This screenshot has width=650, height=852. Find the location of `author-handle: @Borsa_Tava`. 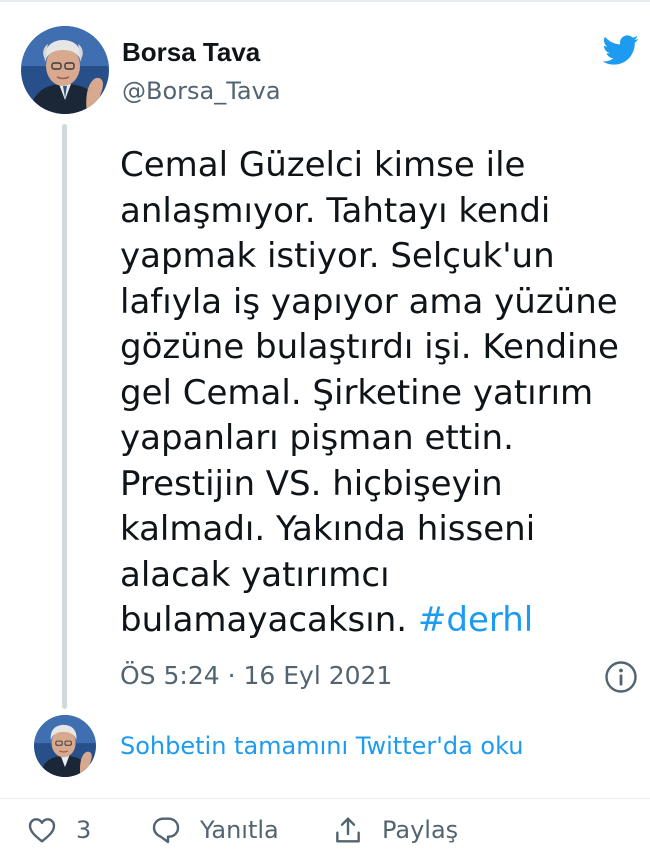

author-handle: @Borsa_Tava is located at coordinates (201, 91).